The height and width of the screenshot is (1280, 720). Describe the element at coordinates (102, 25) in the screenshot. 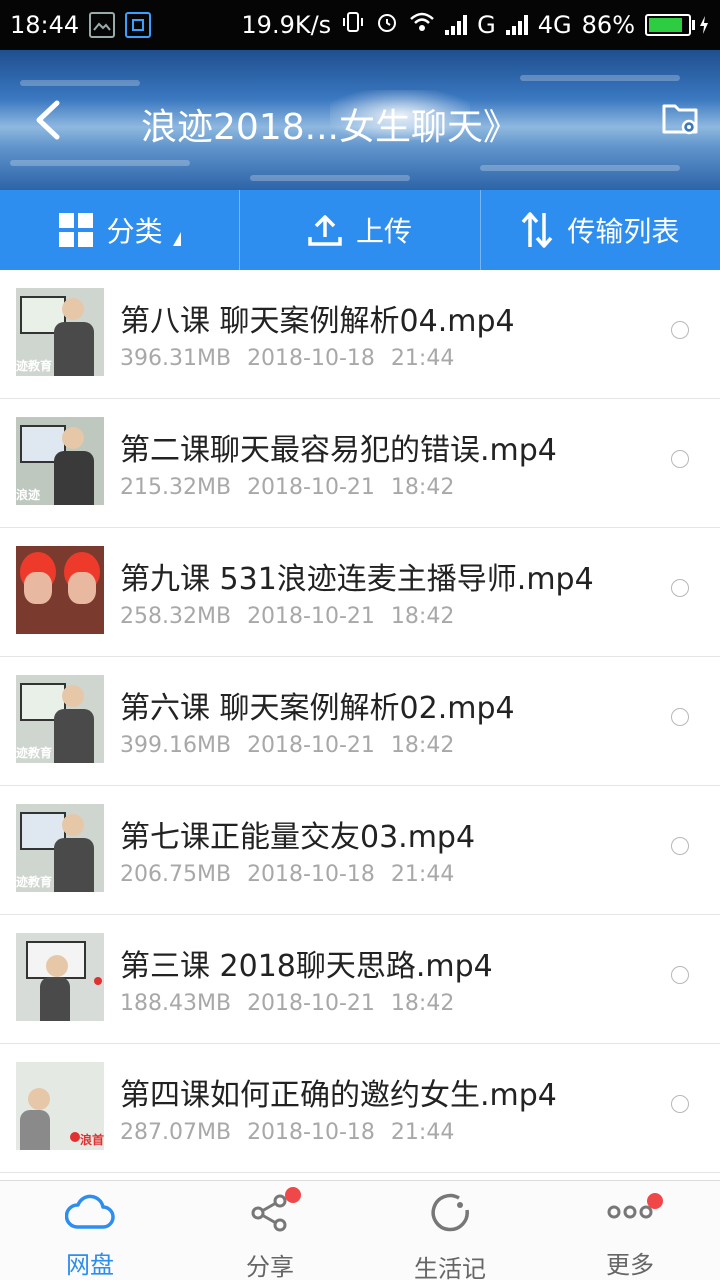

I see `gallery-notification-icon` at that location.